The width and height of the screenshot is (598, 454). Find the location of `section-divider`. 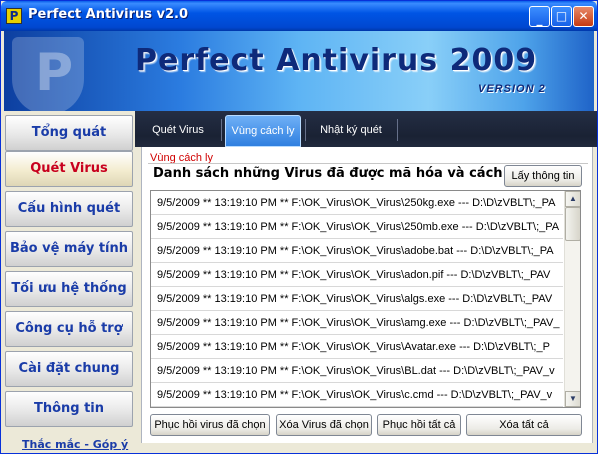

section-divider is located at coordinates (368, 163).